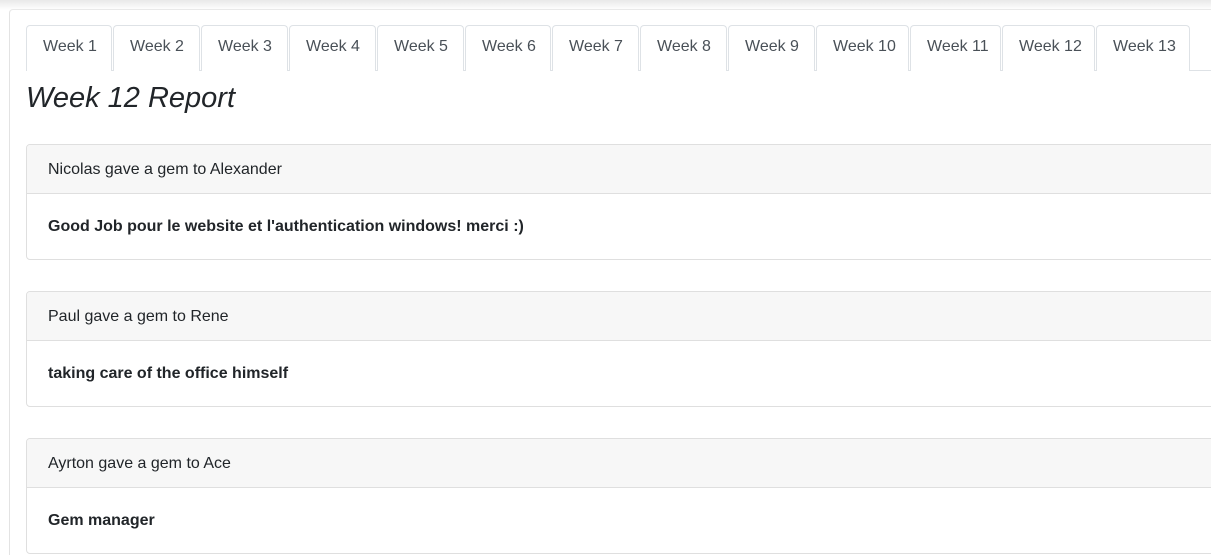  Describe the element at coordinates (619, 463) in the screenshot. I see `gem-header: Ayrton gave a gem to Ace` at that location.